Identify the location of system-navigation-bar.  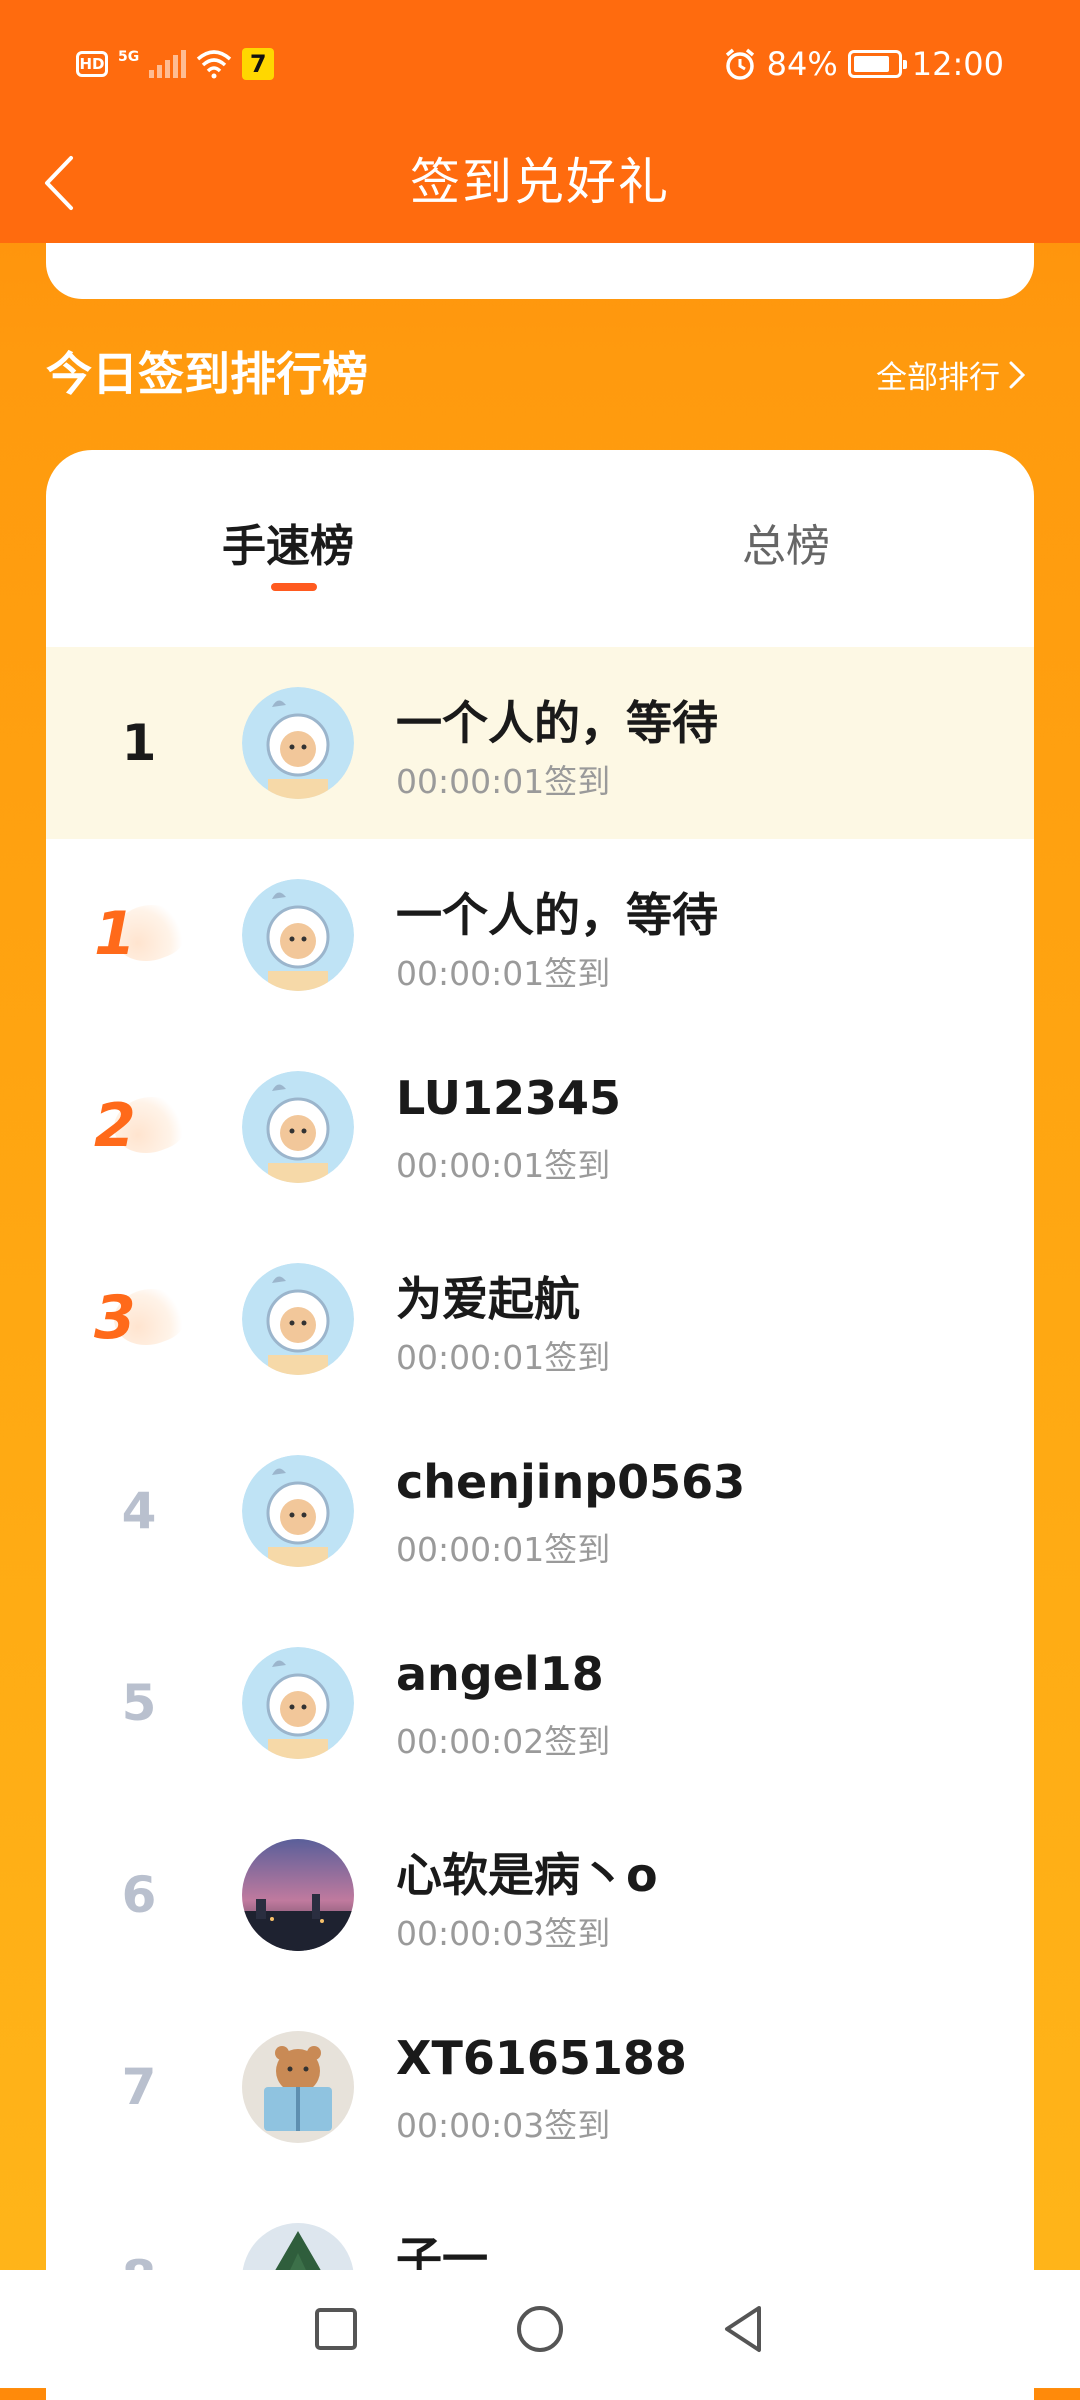
(540, 2329).